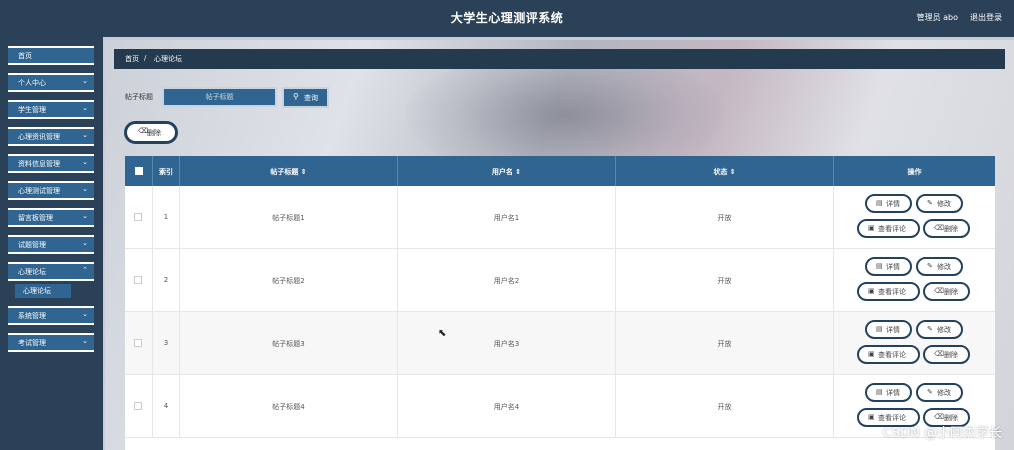 The width and height of the screenshot is (1014, 450). What do you see at coordinates (951, 292) in the screenshot?
I see `delete-button-label: 删除` at bounding box center [951, 292].